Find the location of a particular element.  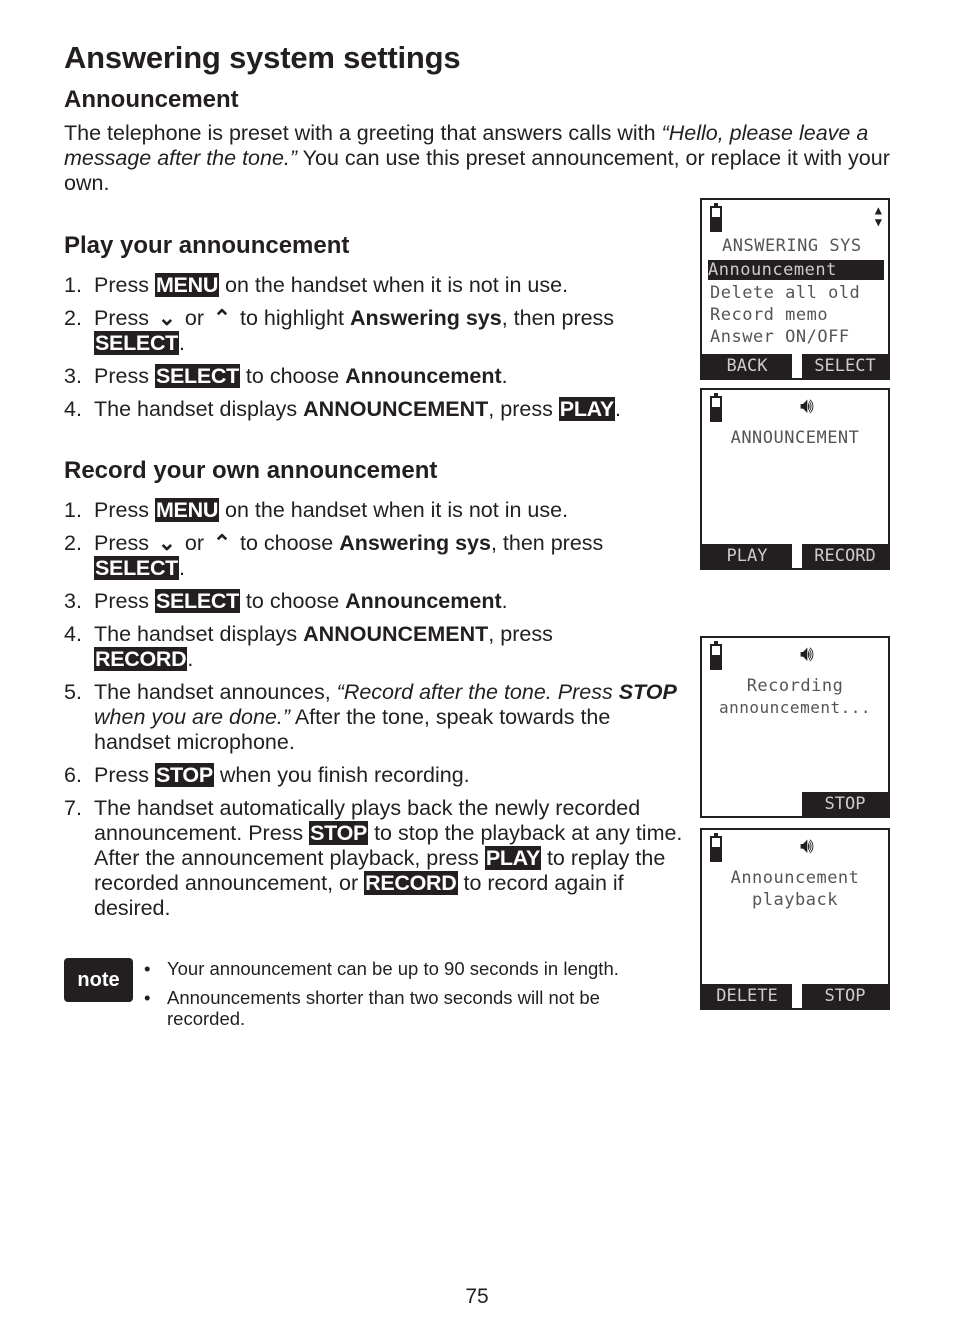

screen-title: ANSWERING SYS is located at coordinates (792, 246).